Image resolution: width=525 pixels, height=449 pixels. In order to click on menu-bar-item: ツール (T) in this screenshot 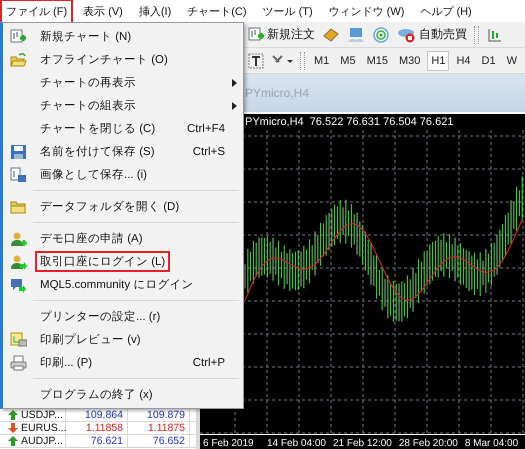, I will do `click(287, 12)`.